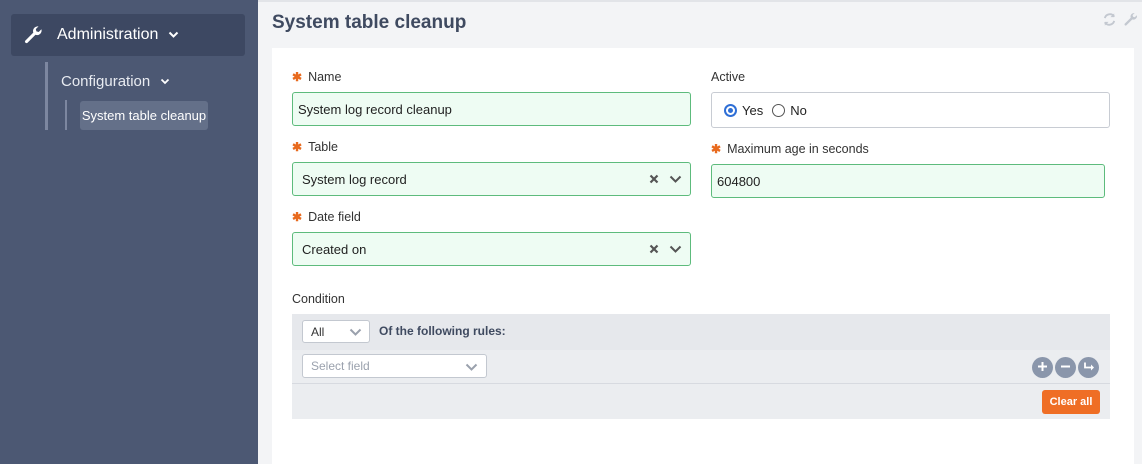 The width and height of the screenshot is (1142, 464). I want to click on minus-icon, so click(1065, 368).